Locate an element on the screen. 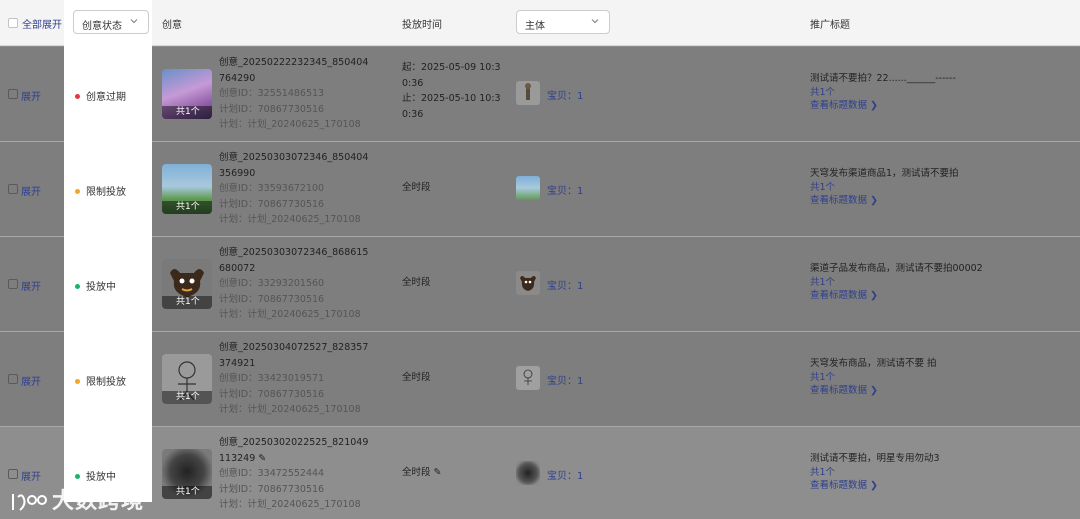 Image resolution: width=1080 pixels, height=519 pixels. creative-status-select: 创意状态 is located at coordinates (111, 22).